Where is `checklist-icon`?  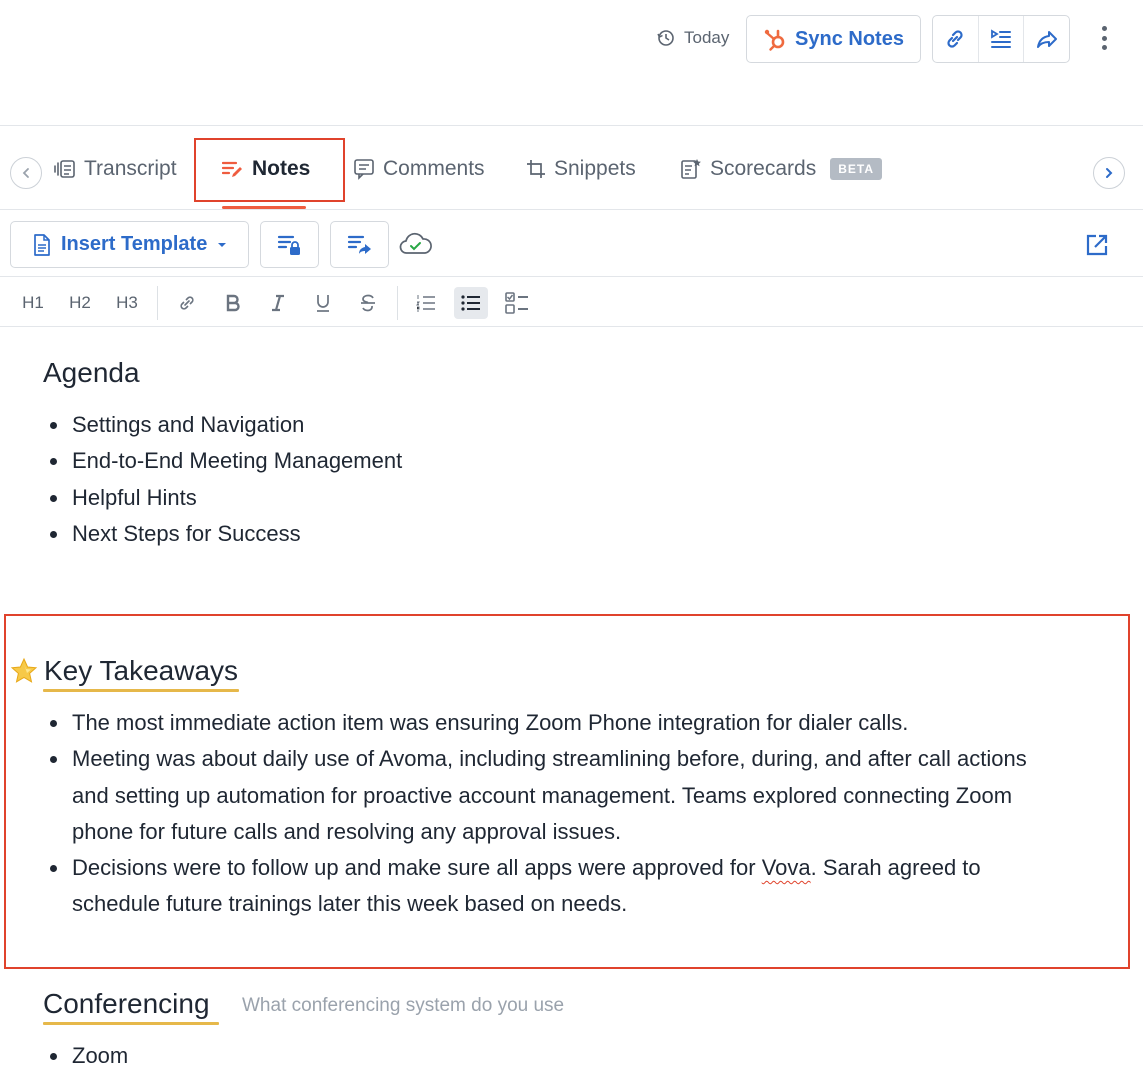
checklist-icon is located at coordinates (516, 303).